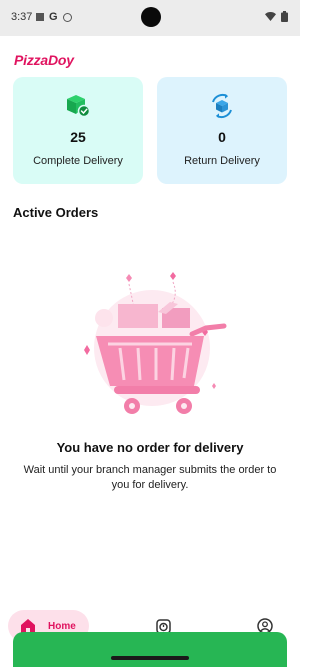  I want to click on wifi-icon, so click(270, 16).